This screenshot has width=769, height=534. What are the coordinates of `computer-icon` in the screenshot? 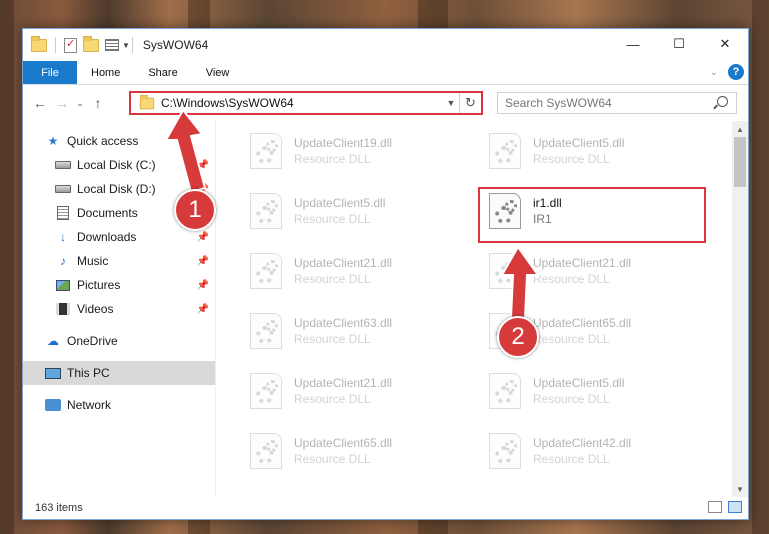 It's located at (53, 373).